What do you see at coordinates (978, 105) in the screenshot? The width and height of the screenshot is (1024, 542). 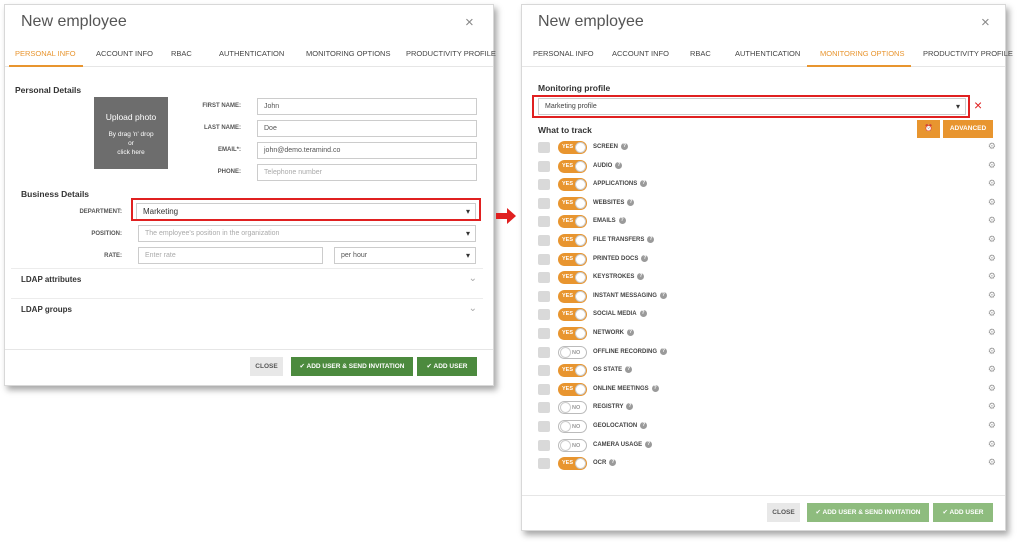 I see `clear-profile-icon: ×` at bounding box center [978, 105].